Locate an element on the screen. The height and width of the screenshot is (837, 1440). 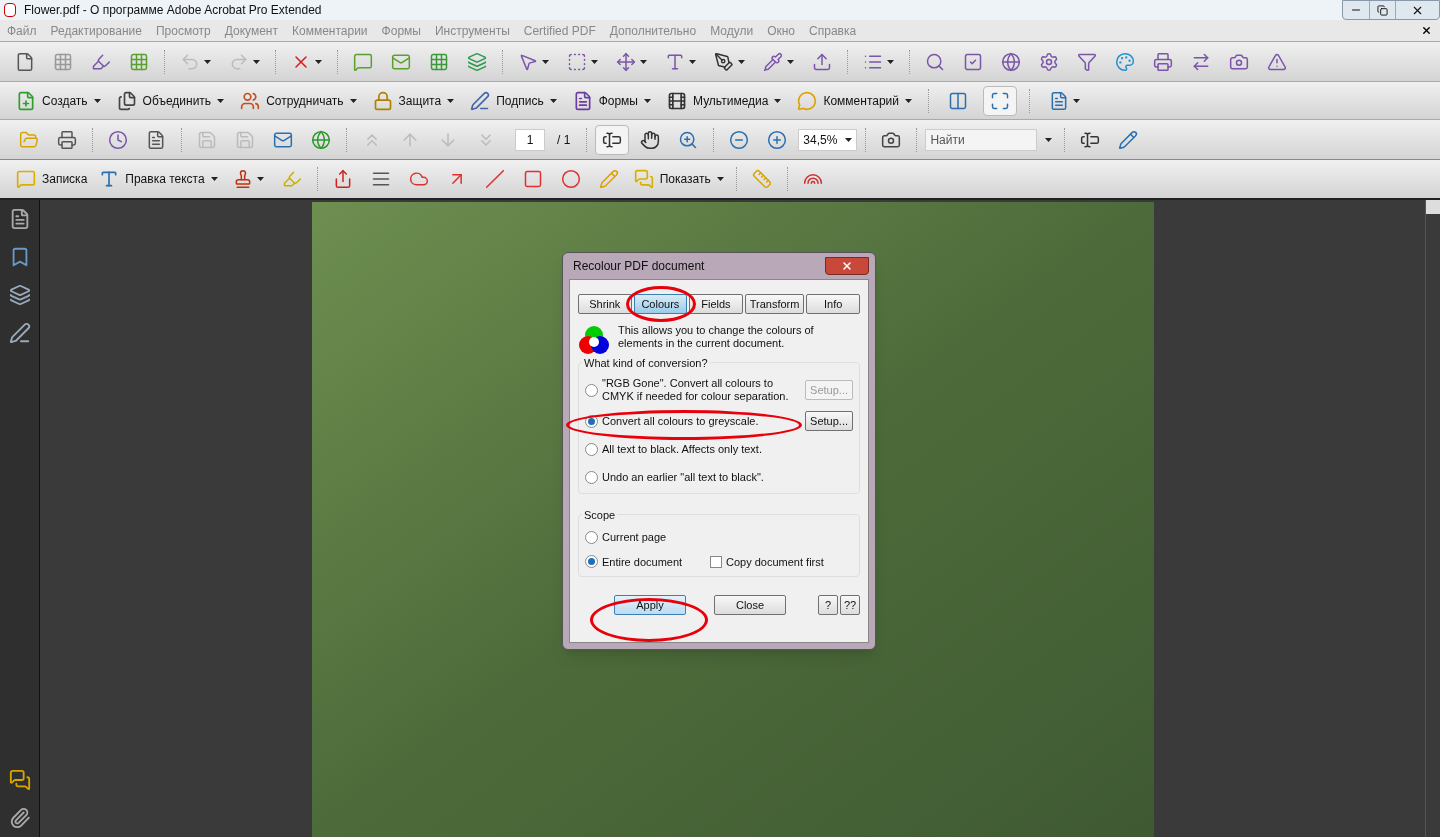
move-icon is located at coordinates (626, 61).